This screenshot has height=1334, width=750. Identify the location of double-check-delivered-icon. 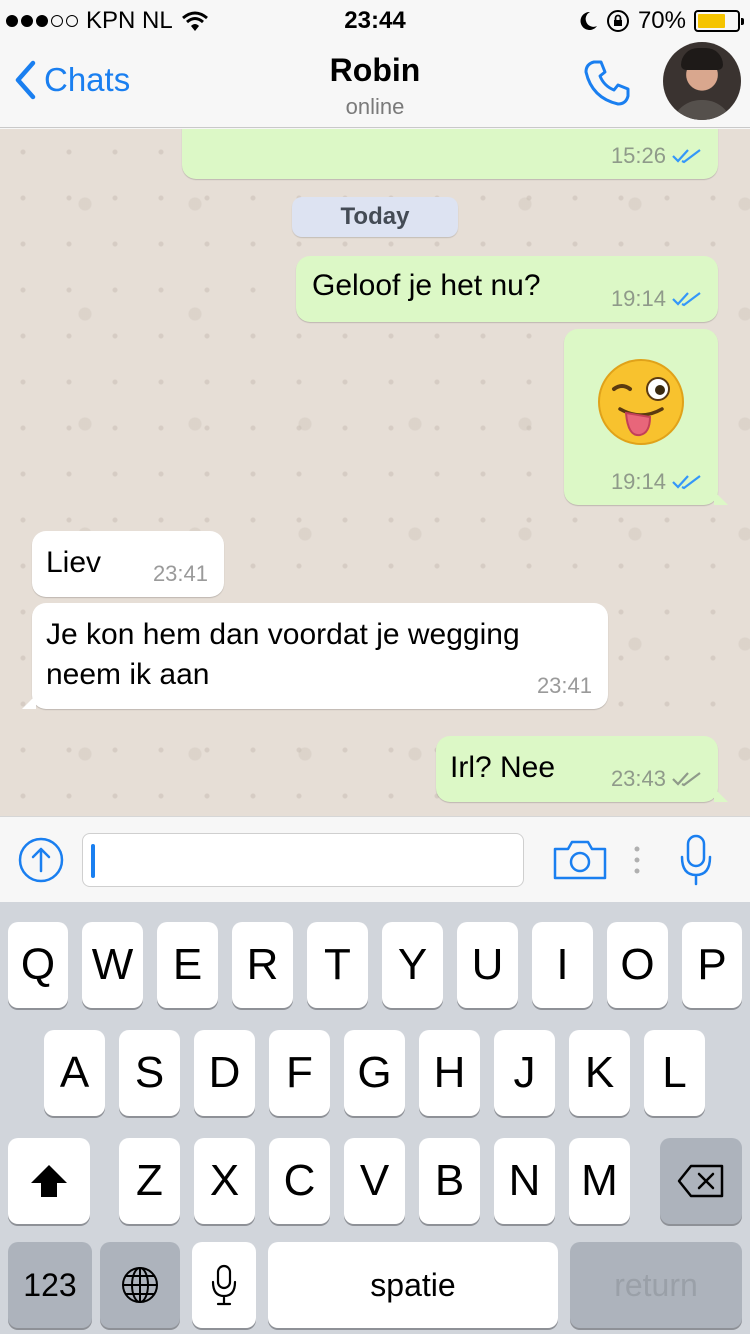
(686, 779).